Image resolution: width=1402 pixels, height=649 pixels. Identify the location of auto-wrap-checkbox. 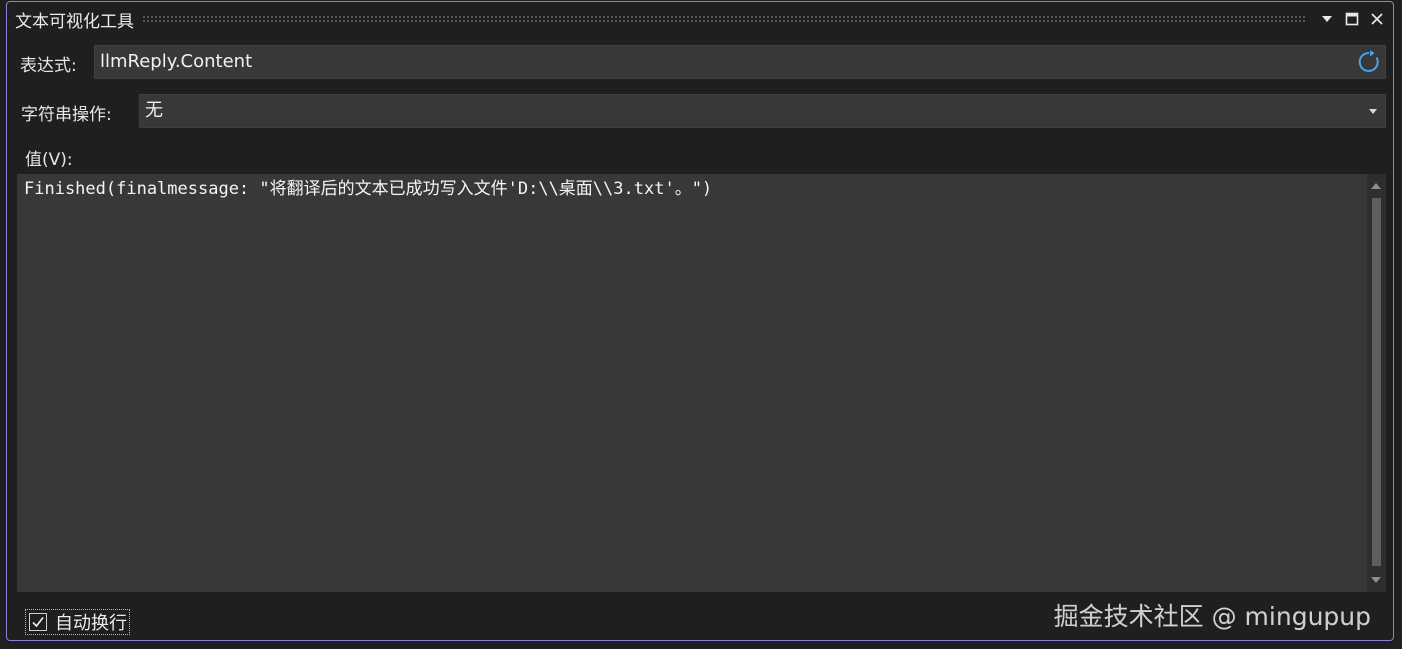
(38, 622).